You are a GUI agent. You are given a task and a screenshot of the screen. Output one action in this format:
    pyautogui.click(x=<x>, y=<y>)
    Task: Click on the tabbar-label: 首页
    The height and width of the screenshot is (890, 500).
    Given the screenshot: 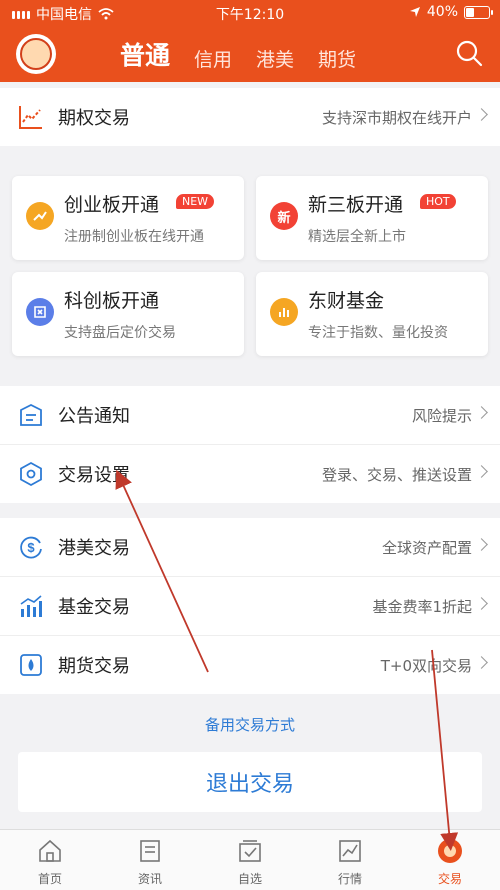 What is the action you would take?
    pyautogui.click(x=49, y=879)
    